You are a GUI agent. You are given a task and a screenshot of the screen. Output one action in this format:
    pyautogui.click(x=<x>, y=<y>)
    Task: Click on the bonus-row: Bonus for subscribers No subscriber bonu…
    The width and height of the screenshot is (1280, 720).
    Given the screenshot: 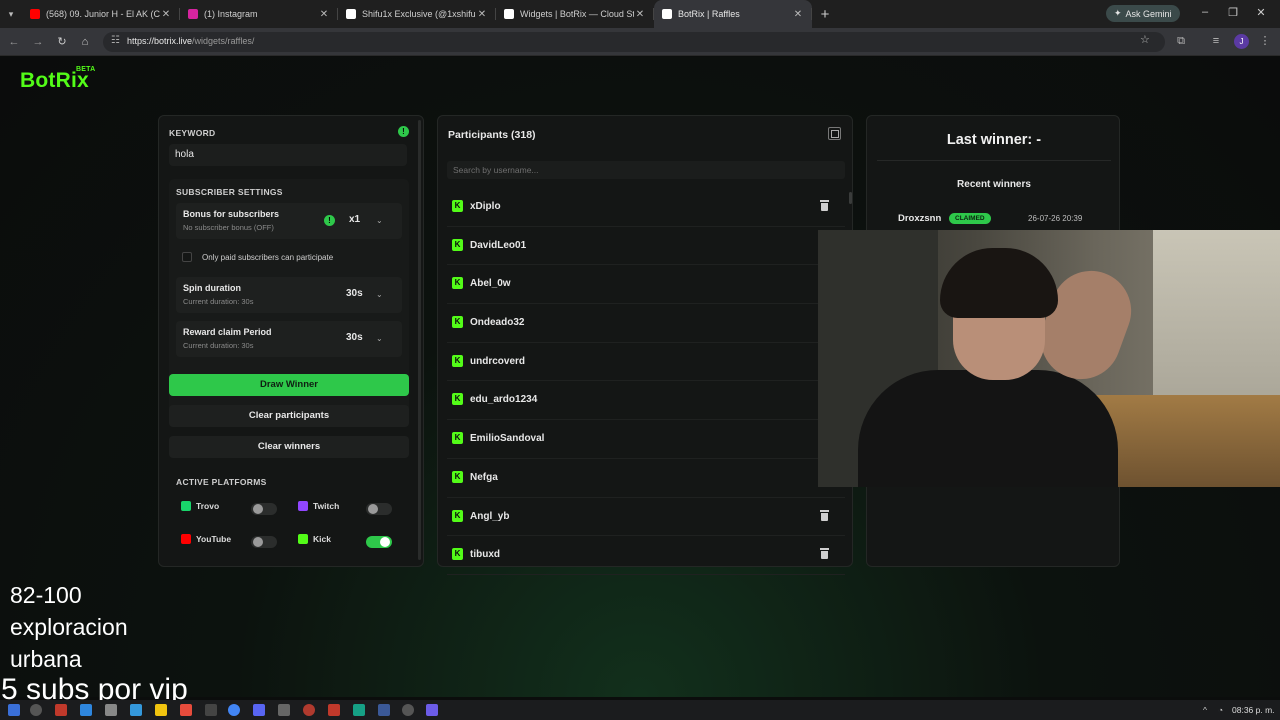 What is the action you would take?
    pyautogui.click(x=289, y=221)
    